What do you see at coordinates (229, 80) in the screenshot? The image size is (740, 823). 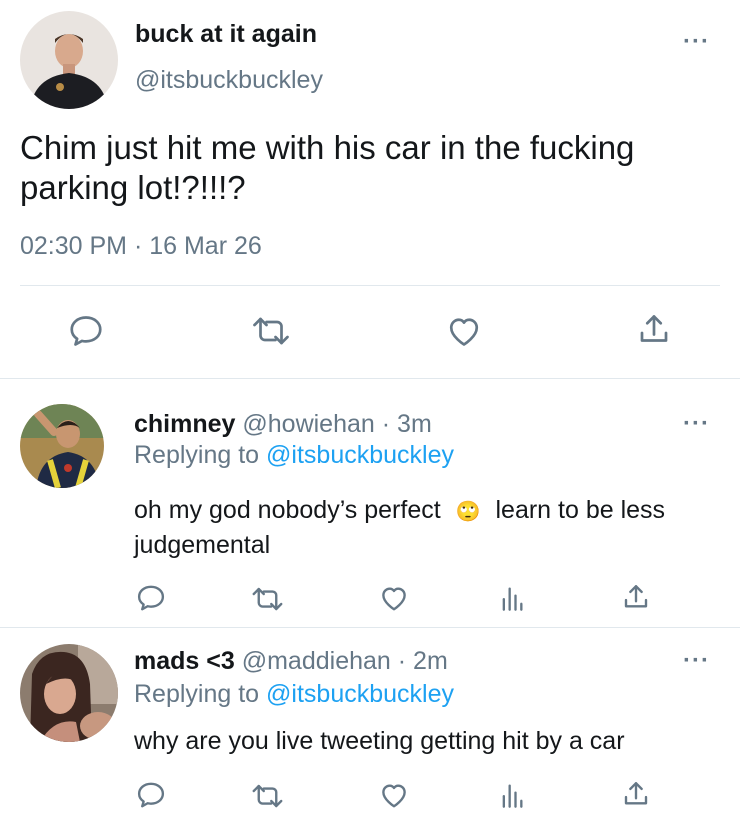 I see `handle: @itsbuckbuckley` at bounding box center [229, 80].